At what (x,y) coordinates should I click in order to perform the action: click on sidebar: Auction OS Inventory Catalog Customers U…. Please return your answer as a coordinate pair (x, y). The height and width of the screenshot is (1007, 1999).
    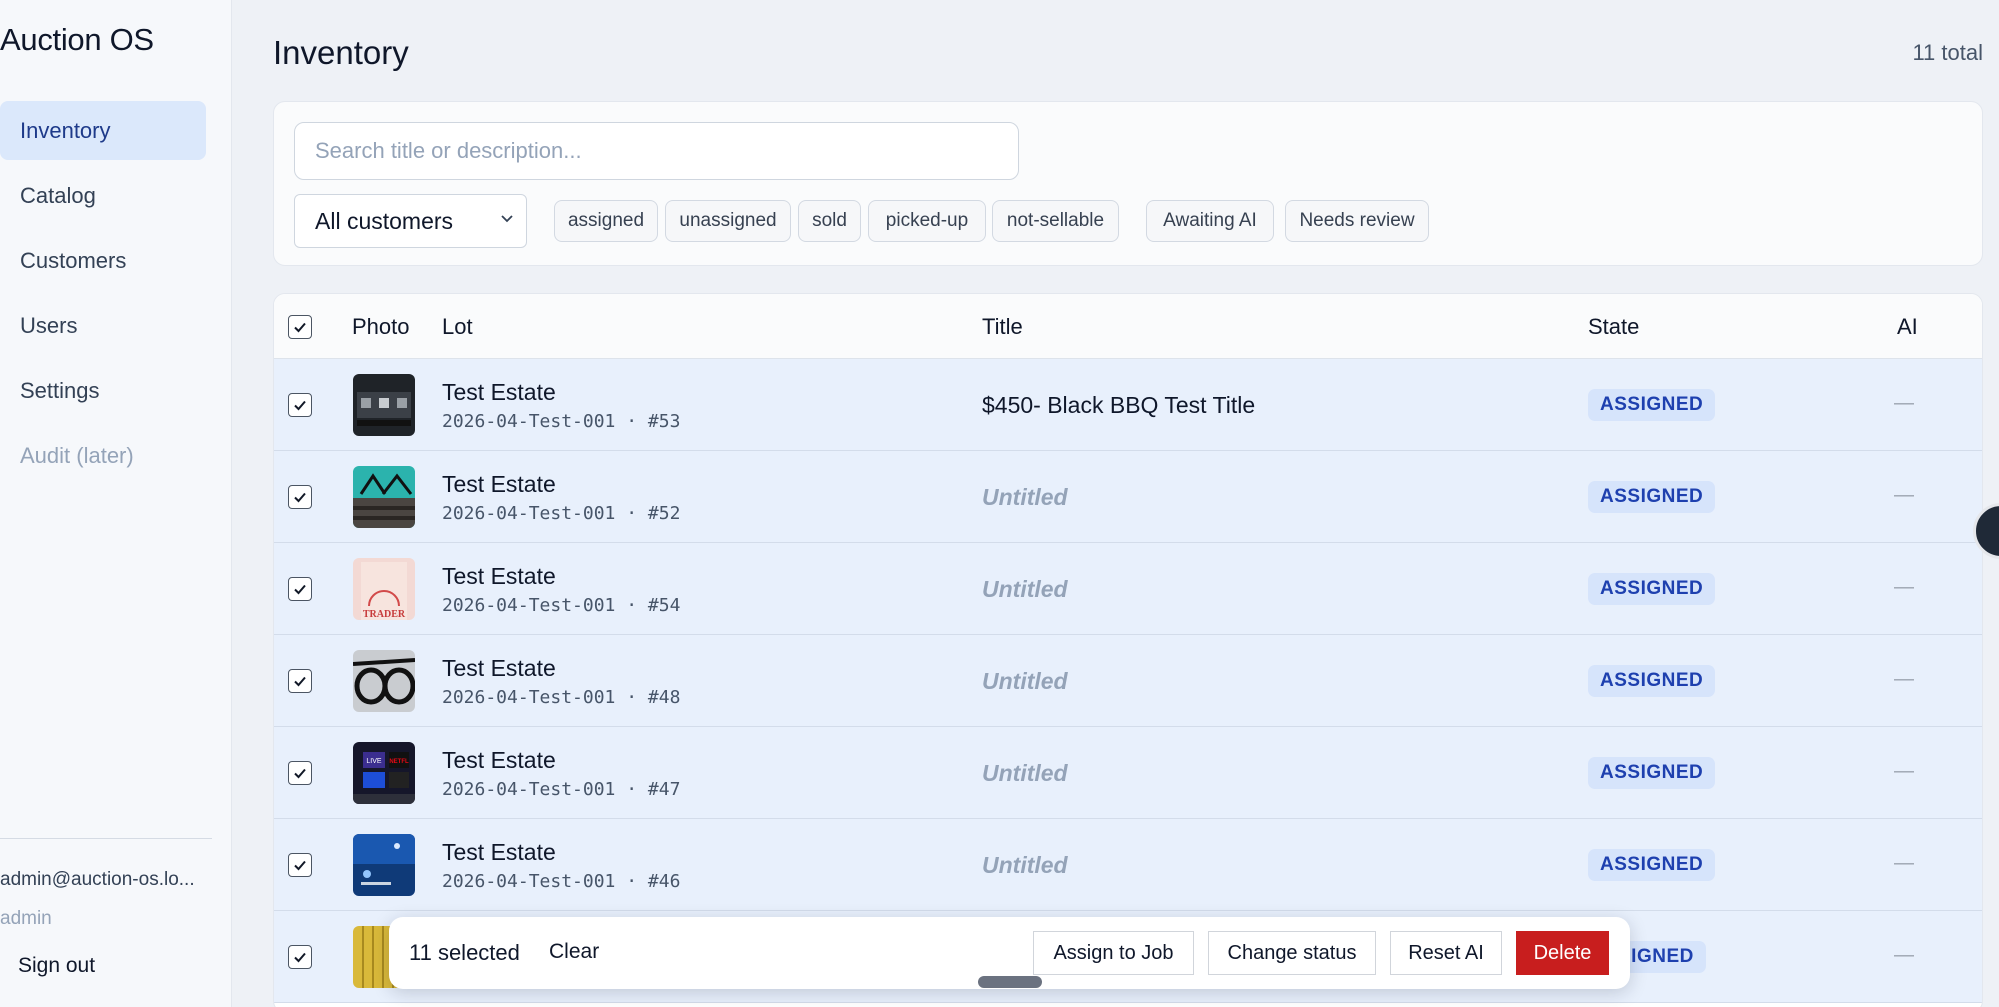
    Looking at the image, I should click on (116, 503).